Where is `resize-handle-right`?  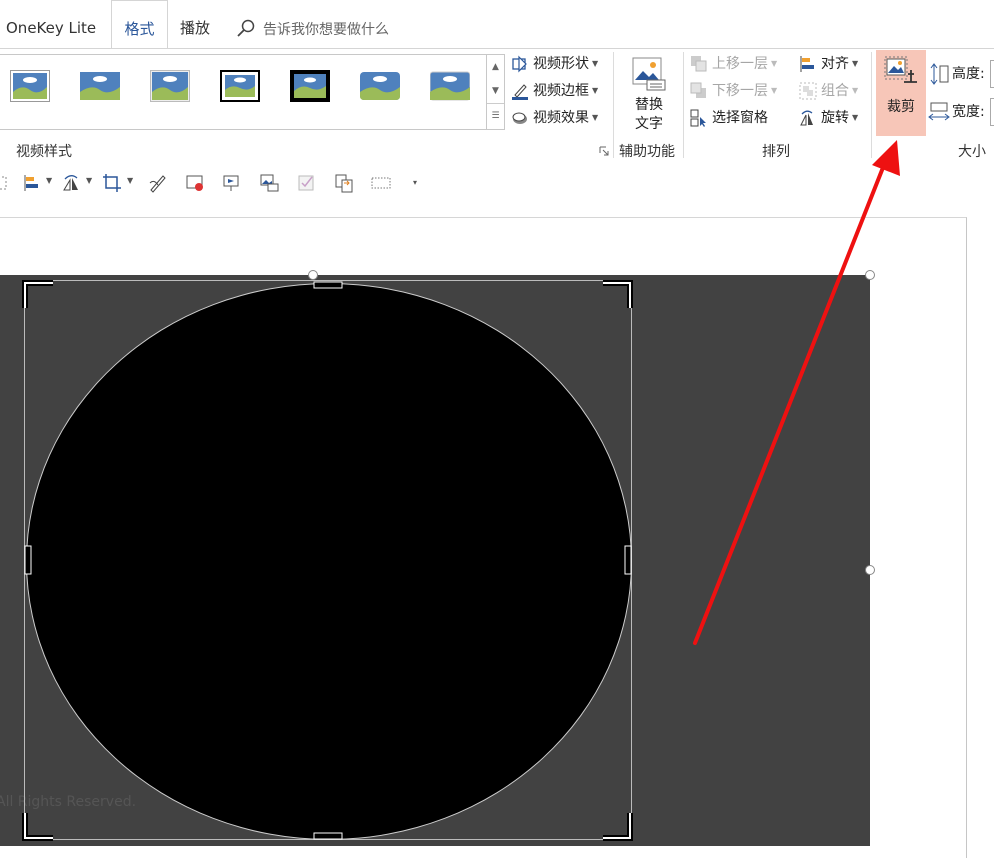 resize-handle-right is located at coordinates (870, 570).